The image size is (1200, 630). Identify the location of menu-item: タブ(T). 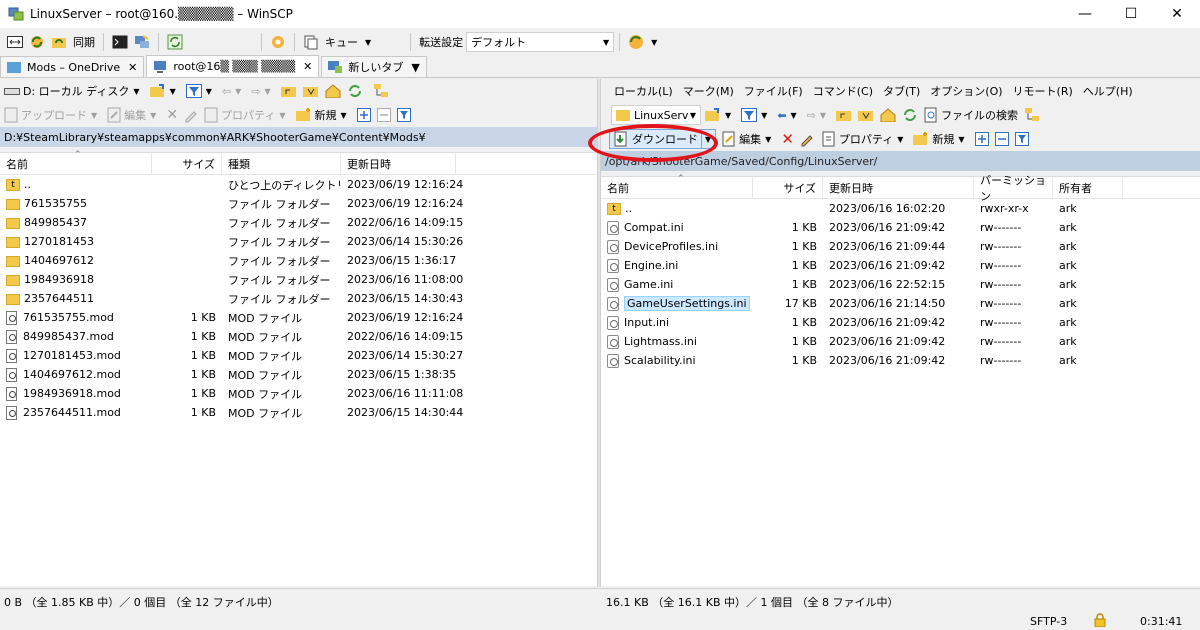
(901, 91).